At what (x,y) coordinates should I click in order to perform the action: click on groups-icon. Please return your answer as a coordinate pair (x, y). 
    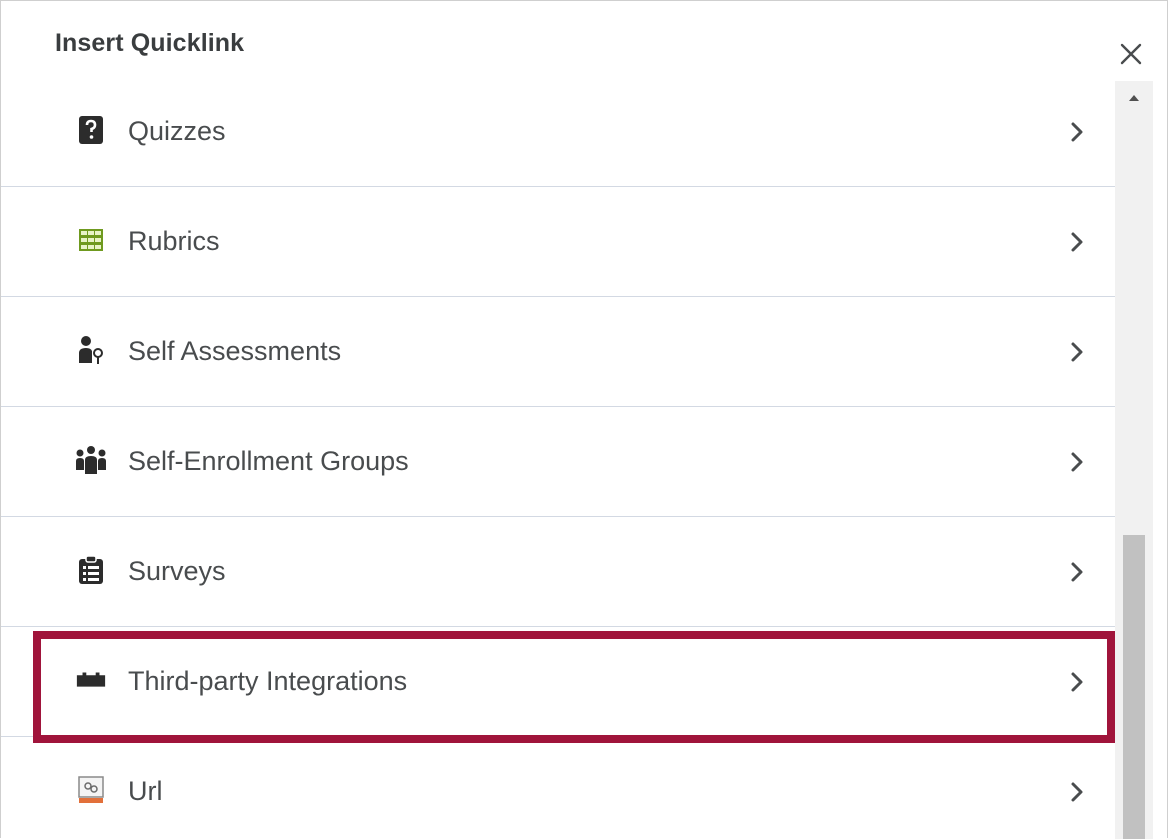
    Looking at the image, I should click on (91, 460).